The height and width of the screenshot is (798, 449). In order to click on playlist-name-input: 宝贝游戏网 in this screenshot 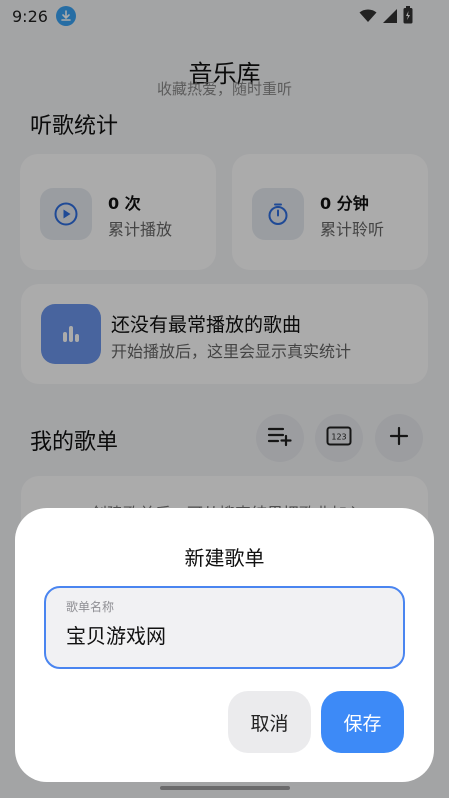, I will do `click(116, 634)`.